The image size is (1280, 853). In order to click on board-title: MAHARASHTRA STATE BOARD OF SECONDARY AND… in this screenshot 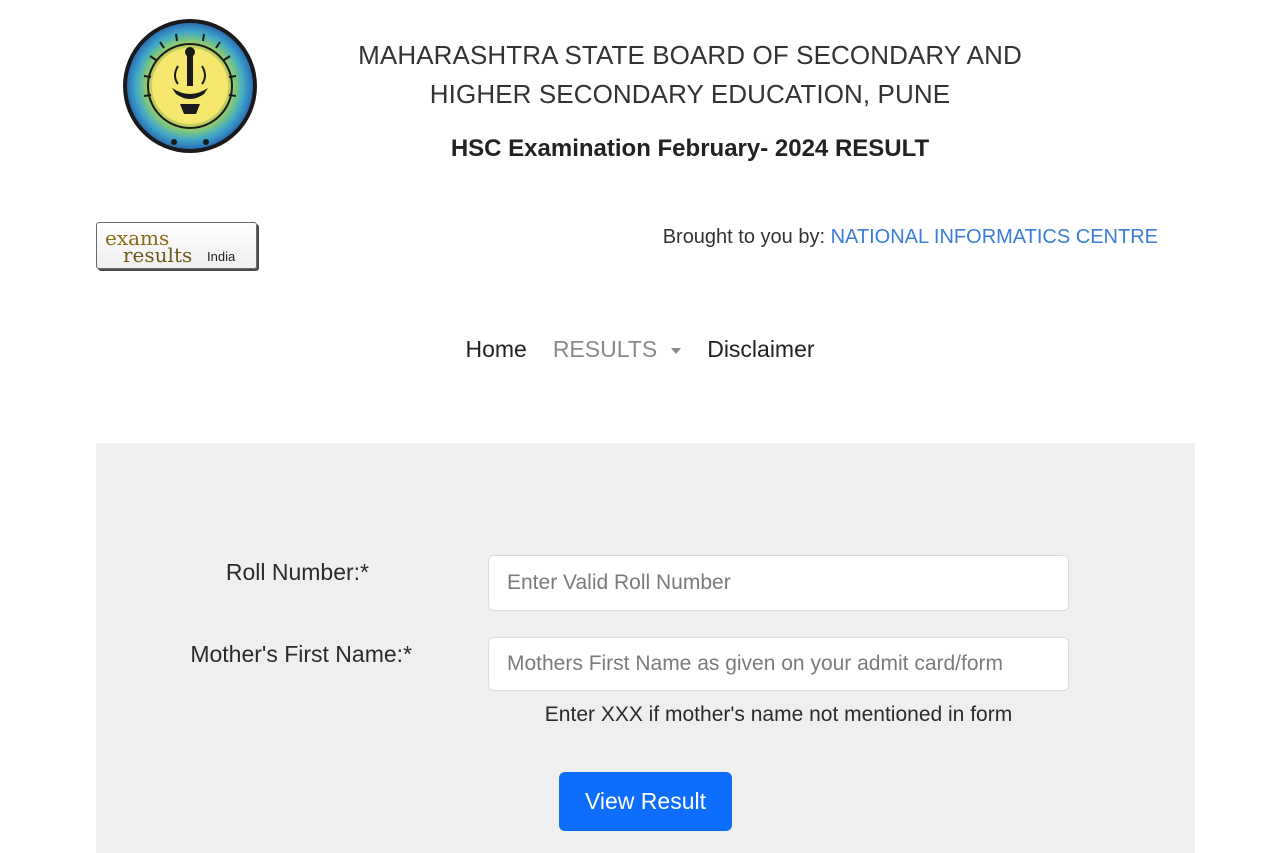, I will do `click(690, 75)`.